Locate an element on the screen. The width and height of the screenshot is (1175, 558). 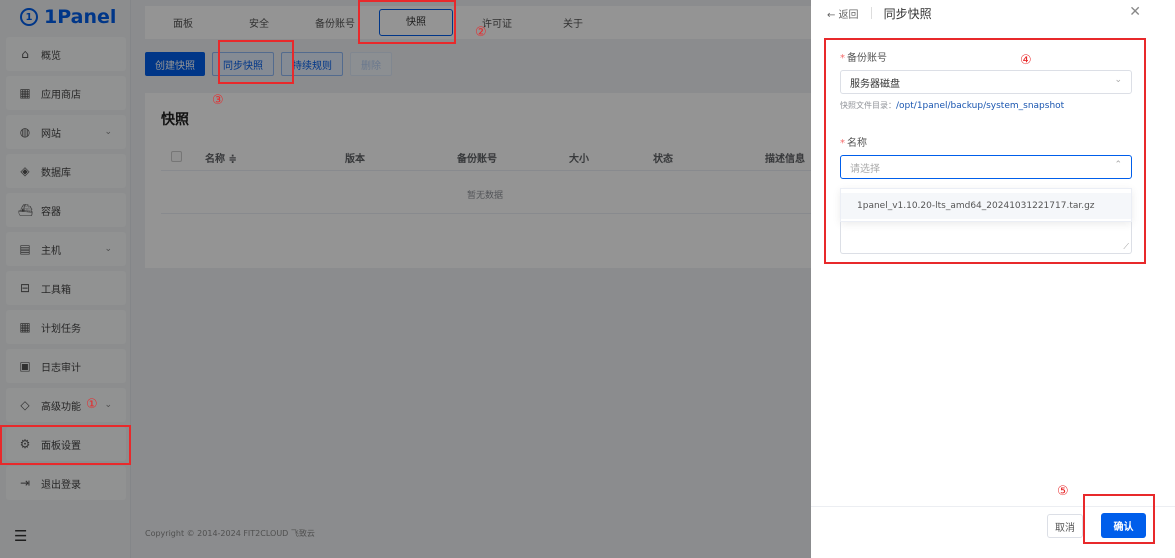
highlight-confirm is located at coordinates (1119, 519).